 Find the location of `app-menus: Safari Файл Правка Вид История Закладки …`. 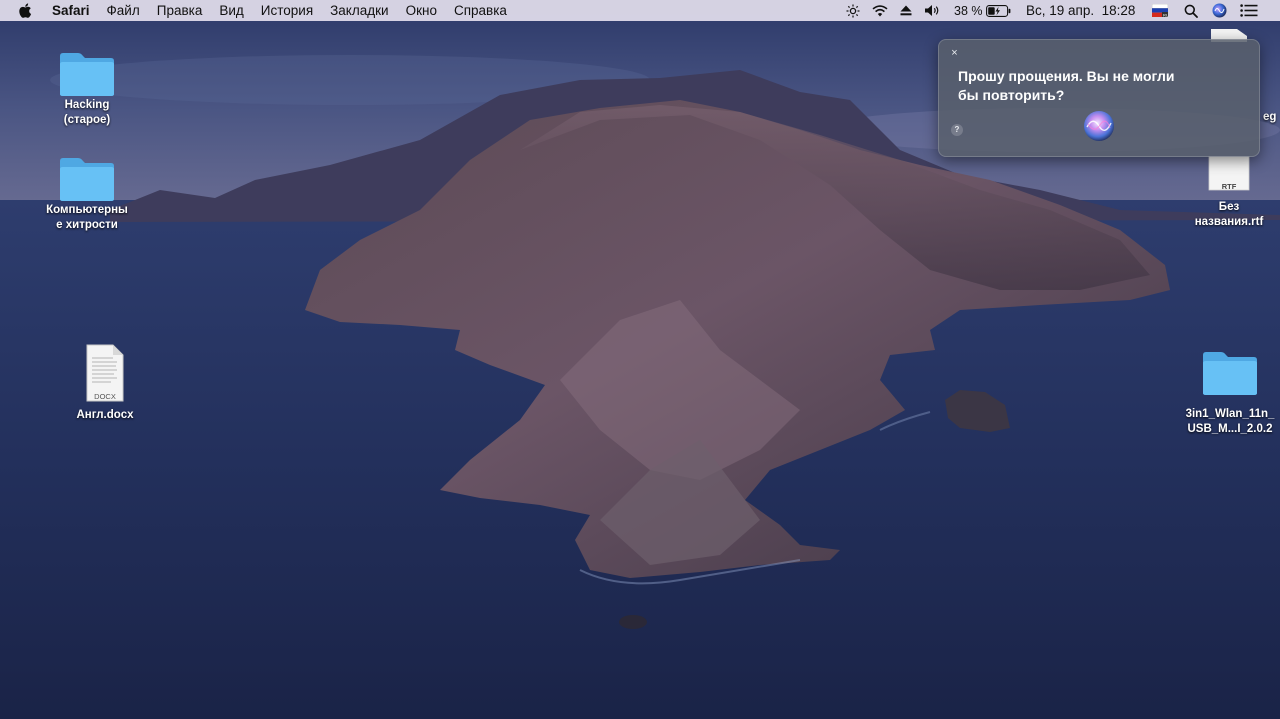

app-menus: Safari Файл Правка Вид История Закладки … is located at coordinates (288, 10).